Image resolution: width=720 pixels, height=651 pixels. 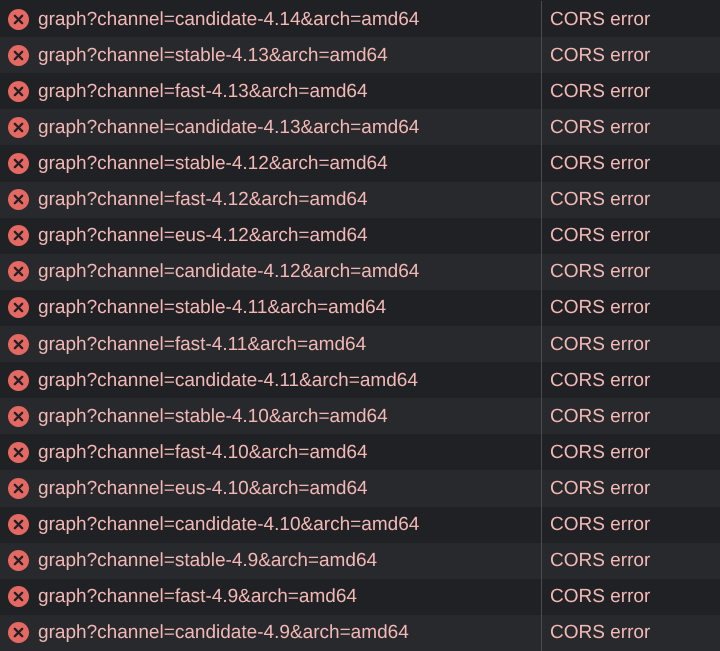 I want to click on request-name: graph?channel=stable-4.12&arch=amd64, so click(x=213, y=163).